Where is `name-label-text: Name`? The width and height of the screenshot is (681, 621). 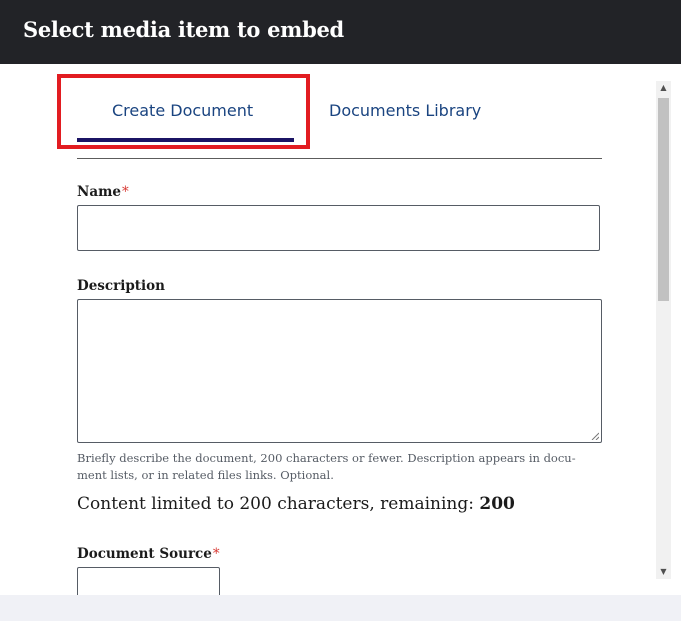
name-label-text: Name is located at coordinates (99, 192).